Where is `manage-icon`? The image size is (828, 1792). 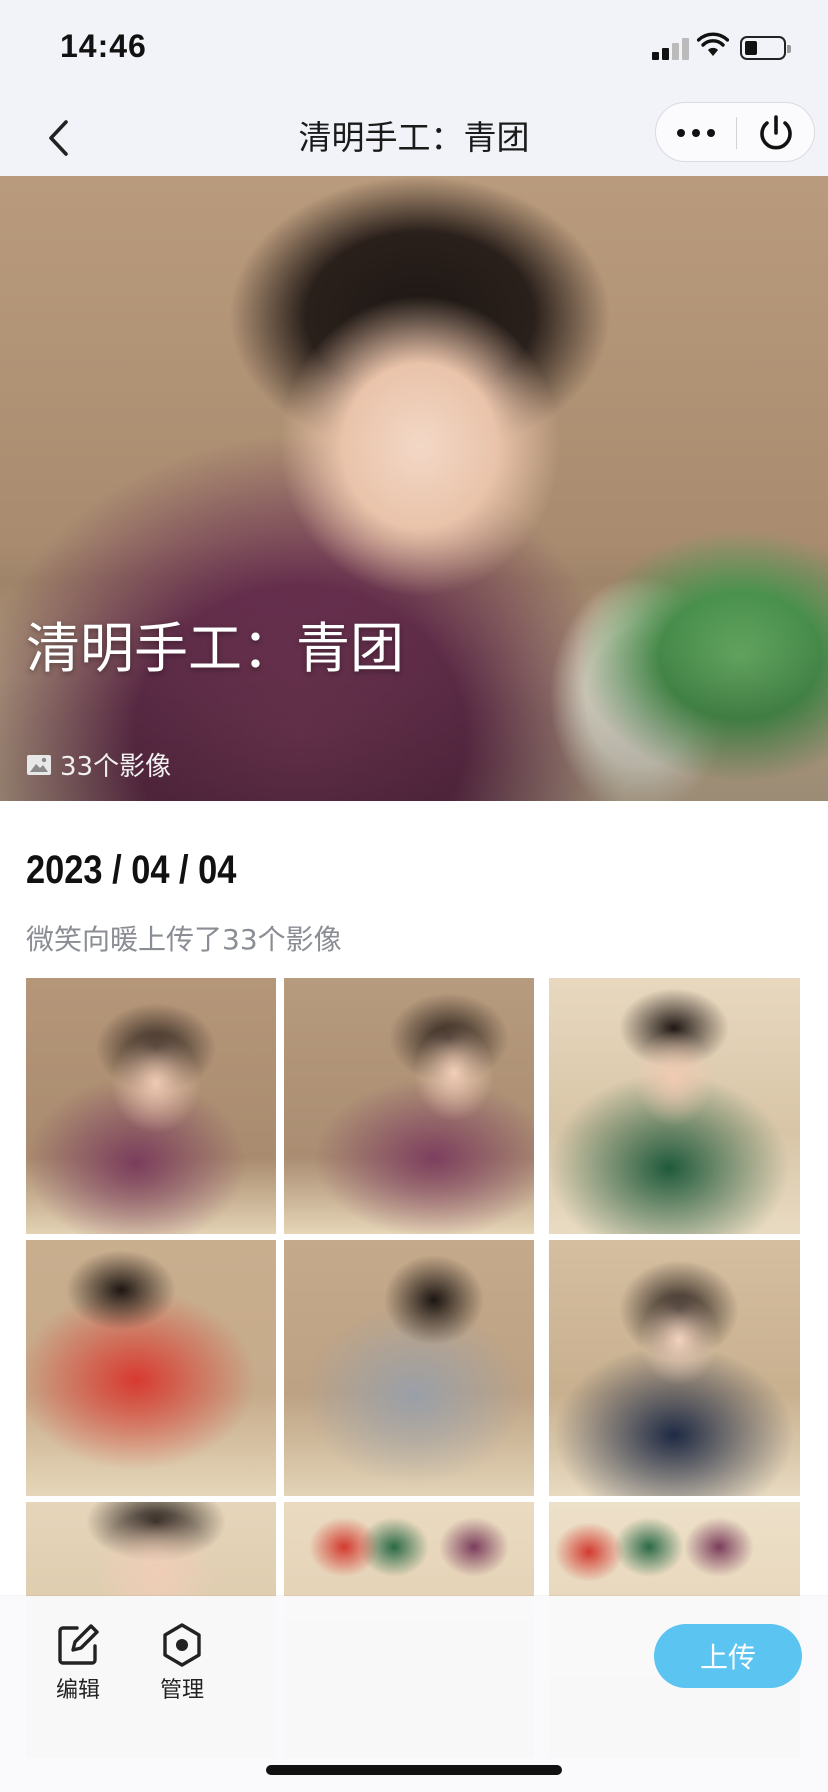
manage-icon is located at coordinates (182, 1645).